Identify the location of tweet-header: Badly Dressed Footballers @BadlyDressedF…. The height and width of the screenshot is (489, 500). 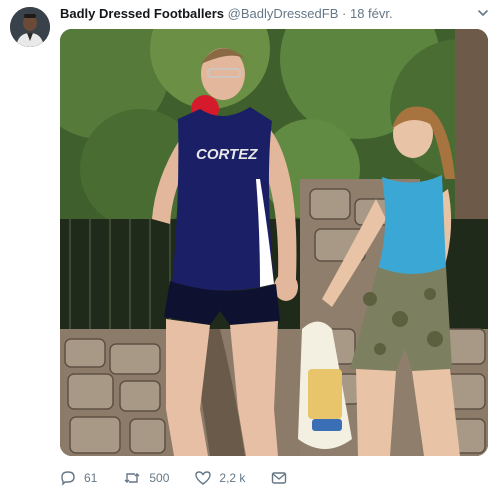
(265, 14).